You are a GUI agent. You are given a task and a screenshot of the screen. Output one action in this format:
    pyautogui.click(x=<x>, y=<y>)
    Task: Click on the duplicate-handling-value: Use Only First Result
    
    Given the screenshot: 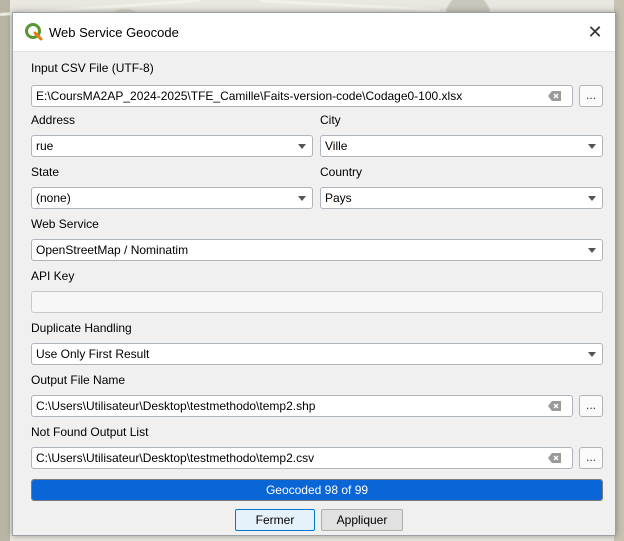 What is the action you would take?
    pyautogui.click(x=93, y=354)
    